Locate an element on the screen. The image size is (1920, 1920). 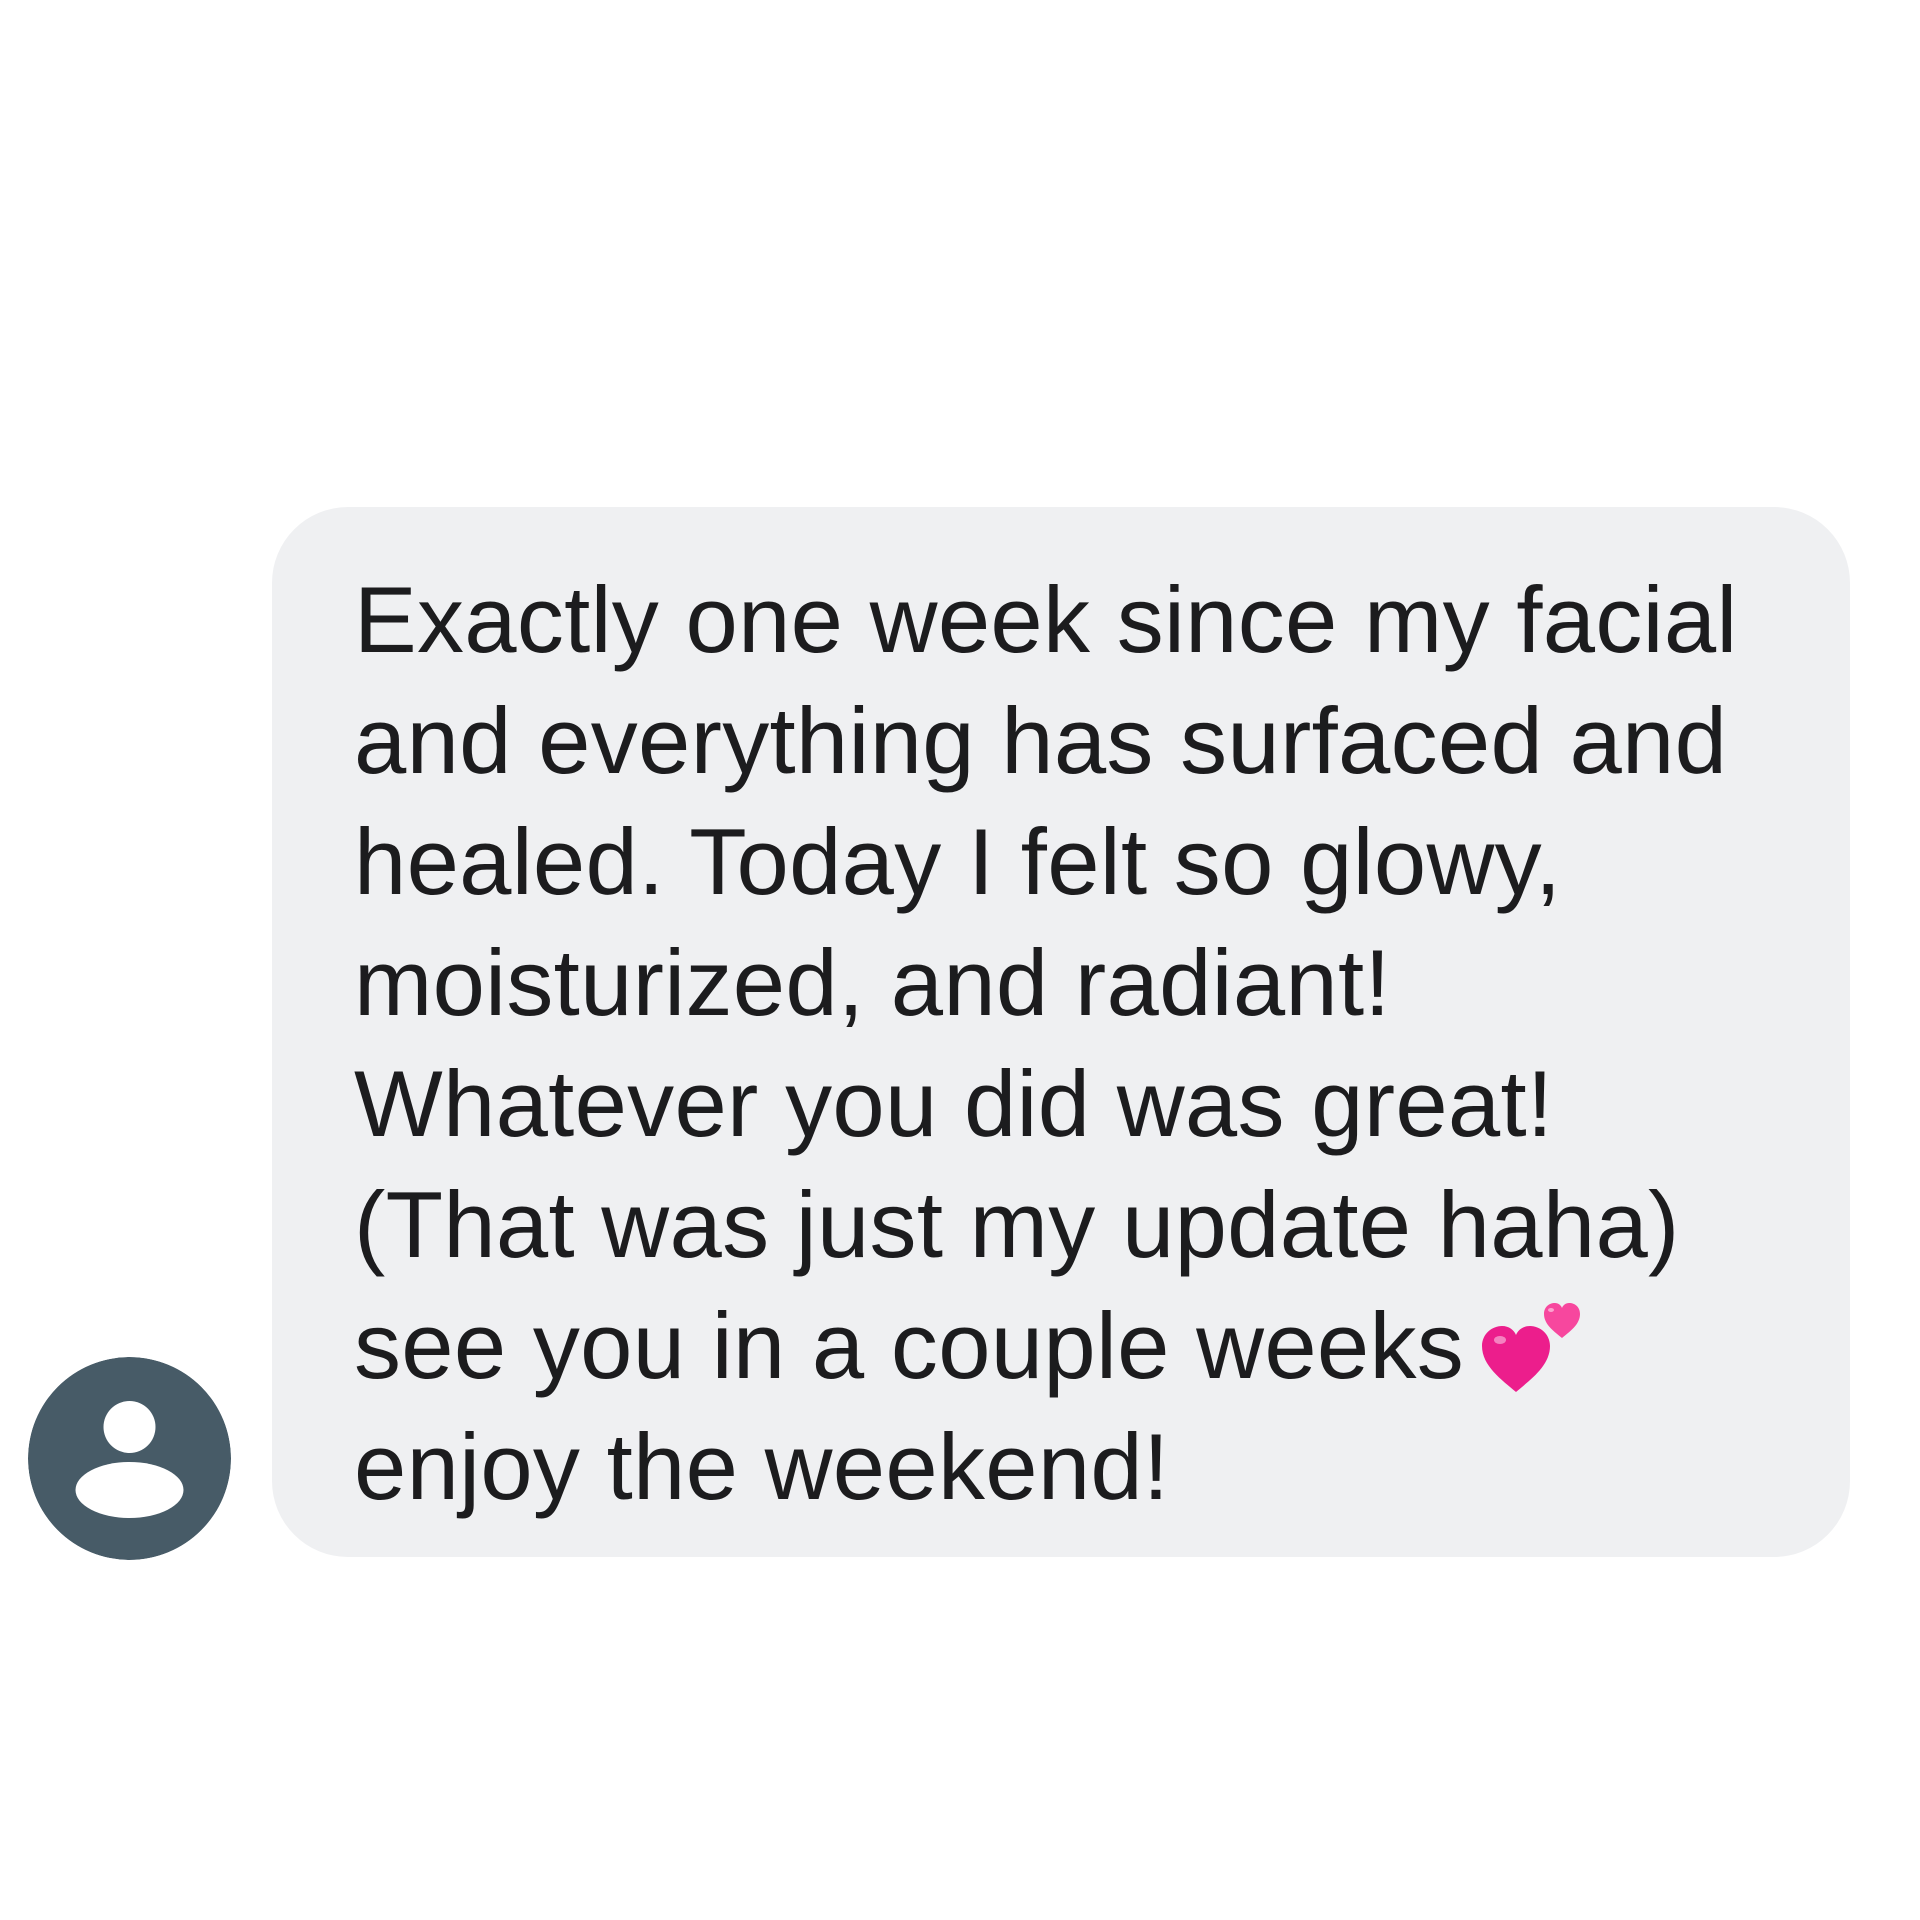
message-text-line: enjoy the weekend! is located at coordinates (762, 1466).